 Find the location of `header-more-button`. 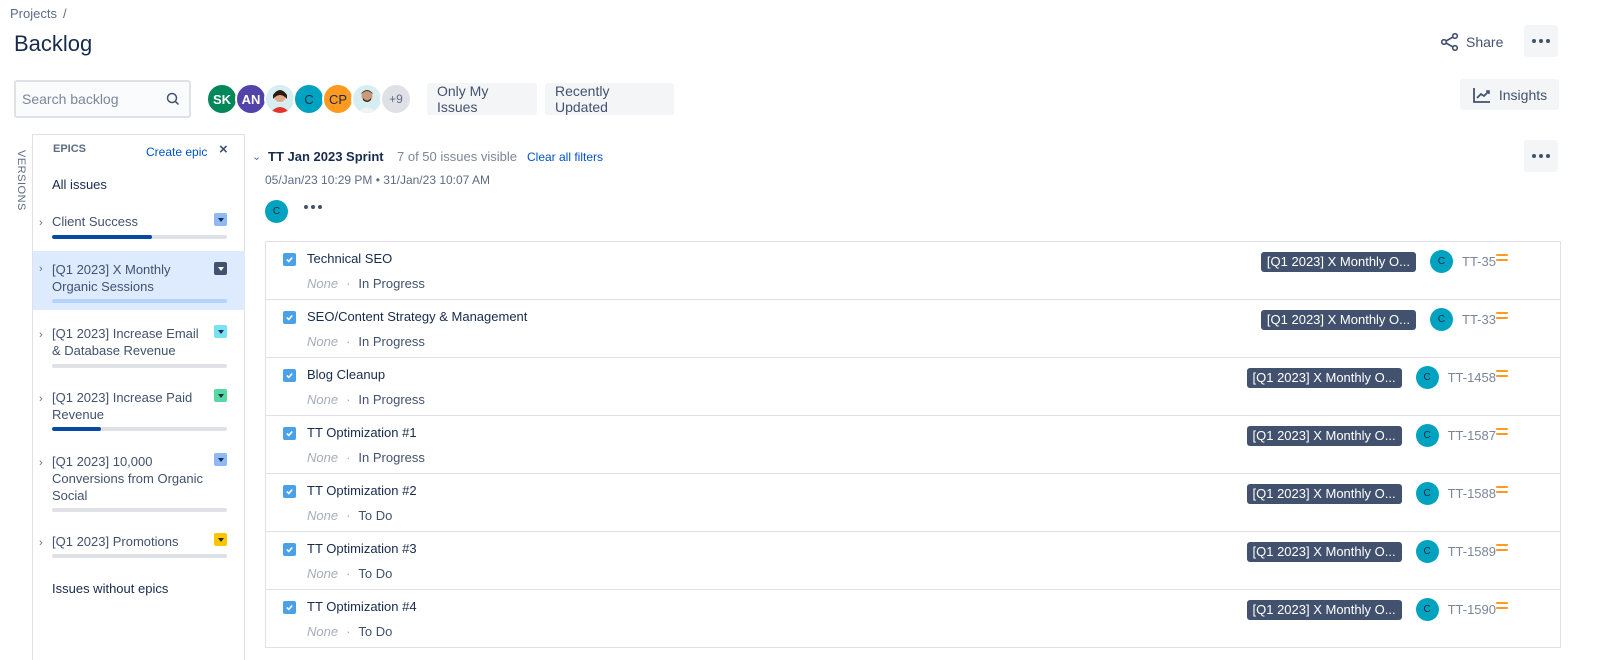

header-more-button is located at coordinates (1541, 41).